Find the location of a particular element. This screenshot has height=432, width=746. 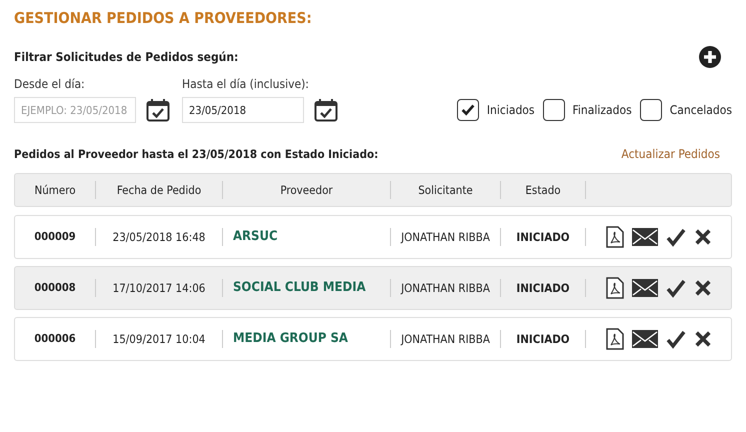

refresh-orders-link: Actualizar Pedidos is located at coordinates (670, 154).